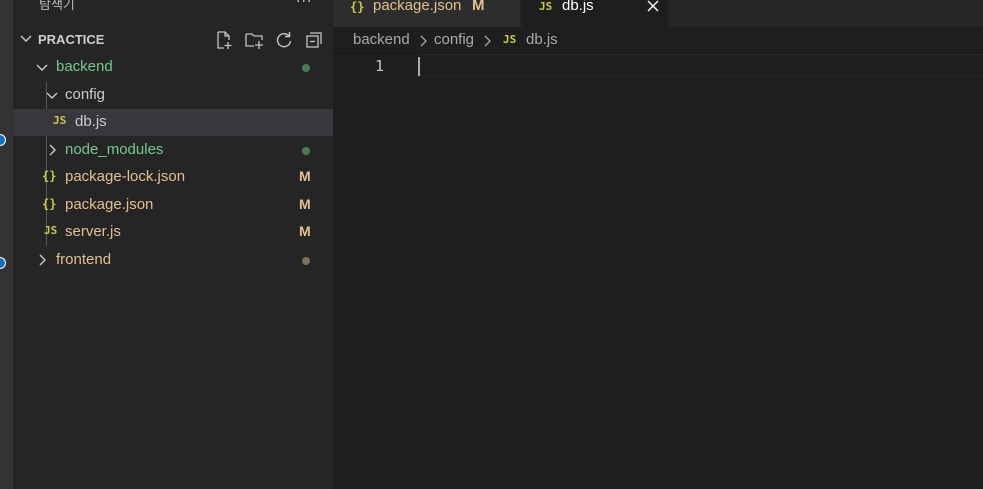 Image resolution: width=983 pixels, height=489 pixels. I want to click on tab-db-js: JS db.js, so click(595, 13).